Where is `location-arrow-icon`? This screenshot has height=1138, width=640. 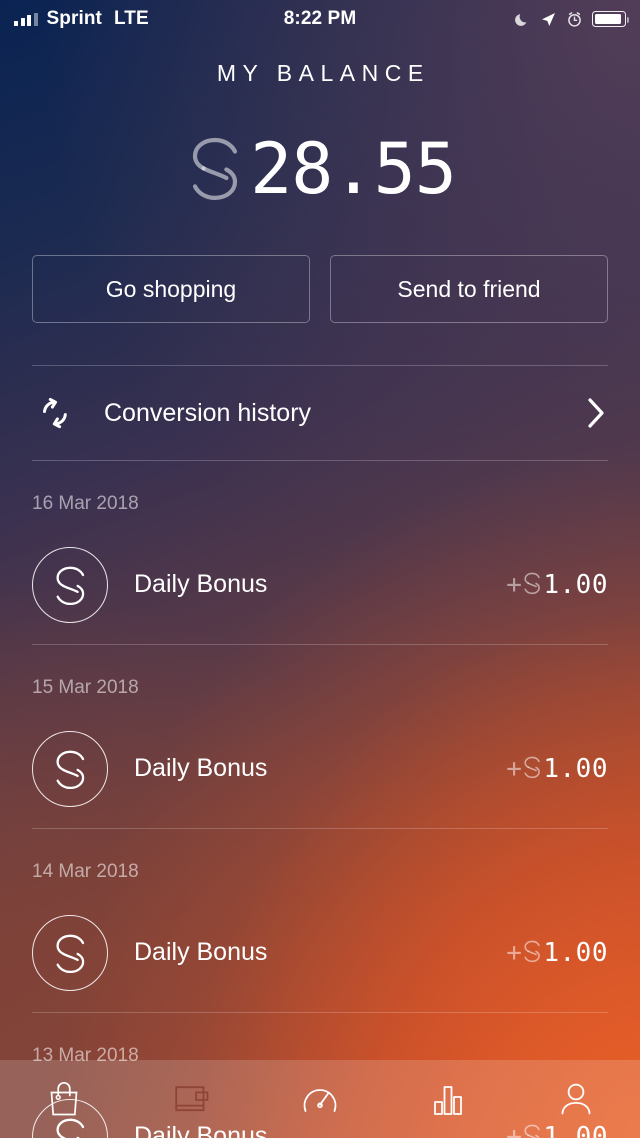 location-arrow-icon is located at coordinates (548, 19).